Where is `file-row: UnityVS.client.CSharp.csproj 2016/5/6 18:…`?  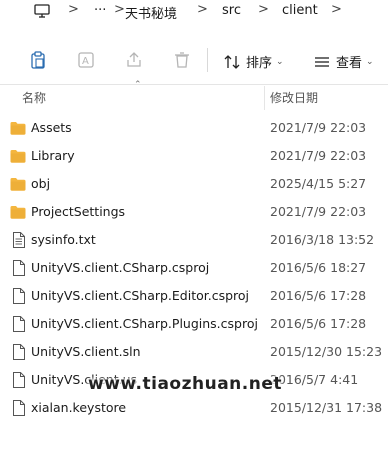 file-row: UnityVS.client.CSharp.csproj 2016/5/6 18:… is located at coordinates (194, 268).